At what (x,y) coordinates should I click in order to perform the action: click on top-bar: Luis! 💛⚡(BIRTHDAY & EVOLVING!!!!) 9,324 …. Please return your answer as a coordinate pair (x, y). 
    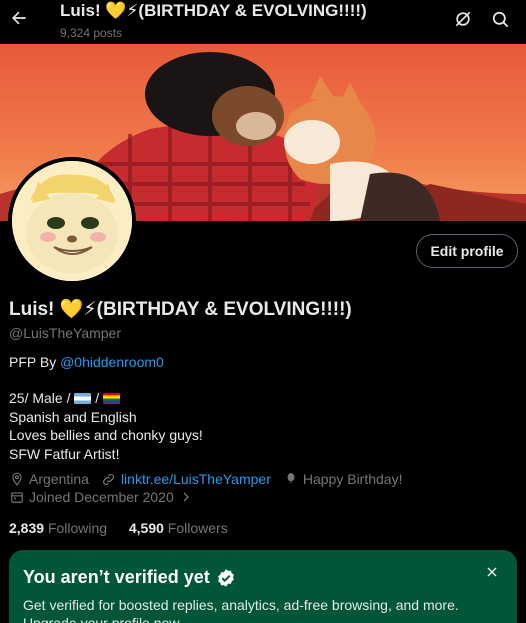
    Looking at the image, I should click on (263, 22).